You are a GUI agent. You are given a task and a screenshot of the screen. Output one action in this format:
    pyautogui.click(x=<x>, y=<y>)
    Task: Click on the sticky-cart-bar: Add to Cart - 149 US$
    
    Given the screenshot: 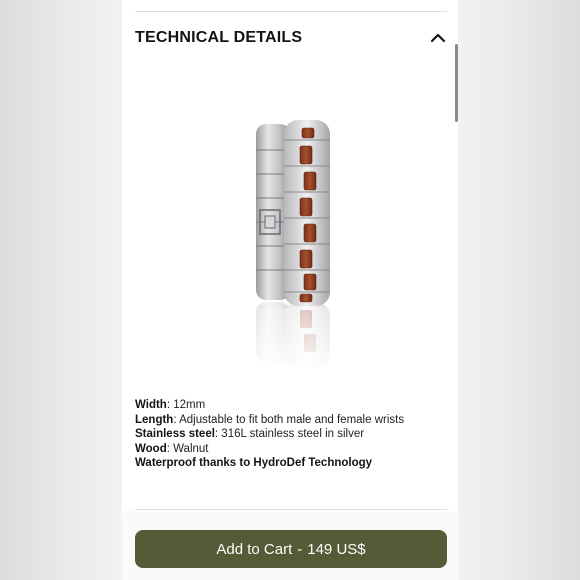 What is the action you would take?
    pyautogui.click(x=290, y=548)
    